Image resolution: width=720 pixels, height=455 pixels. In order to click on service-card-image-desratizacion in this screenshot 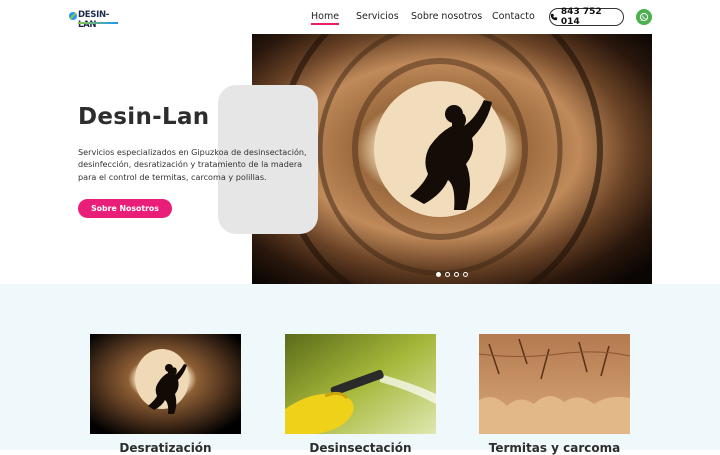, I will do `click(165, 384)`.